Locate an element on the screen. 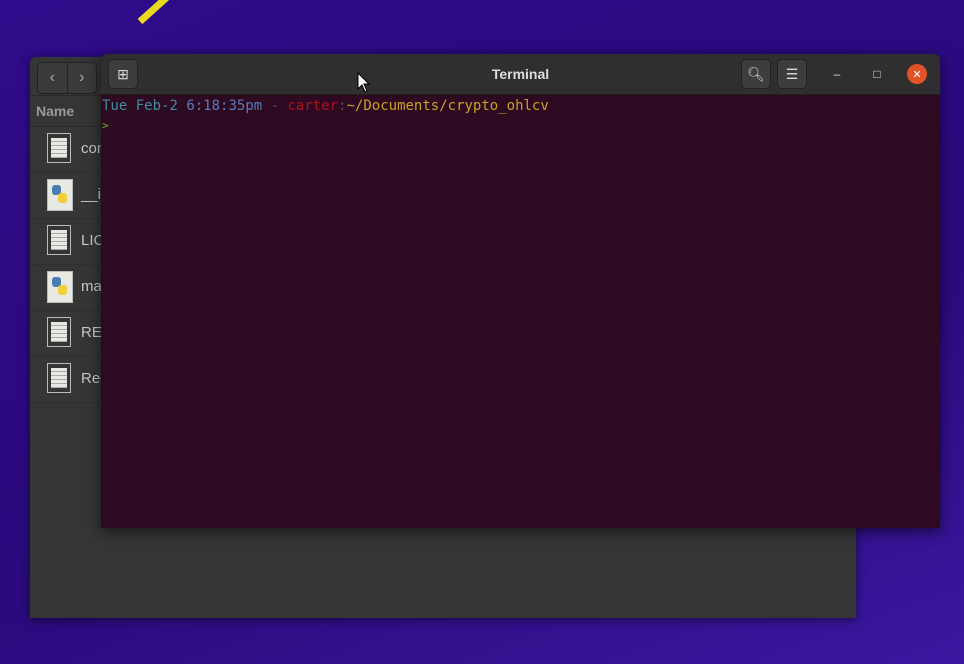 Image resolution: width=964 pixels, height=664 pixels. prompt-symbol: > is located at coordinates (105, 125).